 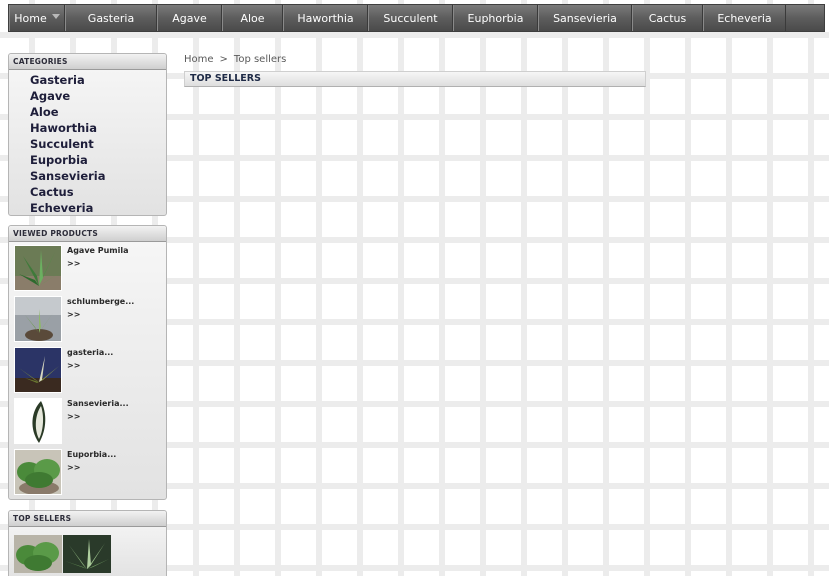 I want to click on viewed-product-item: schlumberge... >>, so click(x=87, y=318).